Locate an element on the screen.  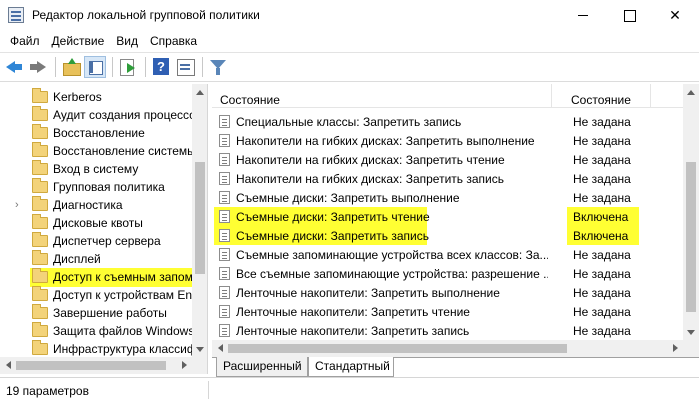
tree-item: Диспетчер сервера is located at coordinates (96, 241).